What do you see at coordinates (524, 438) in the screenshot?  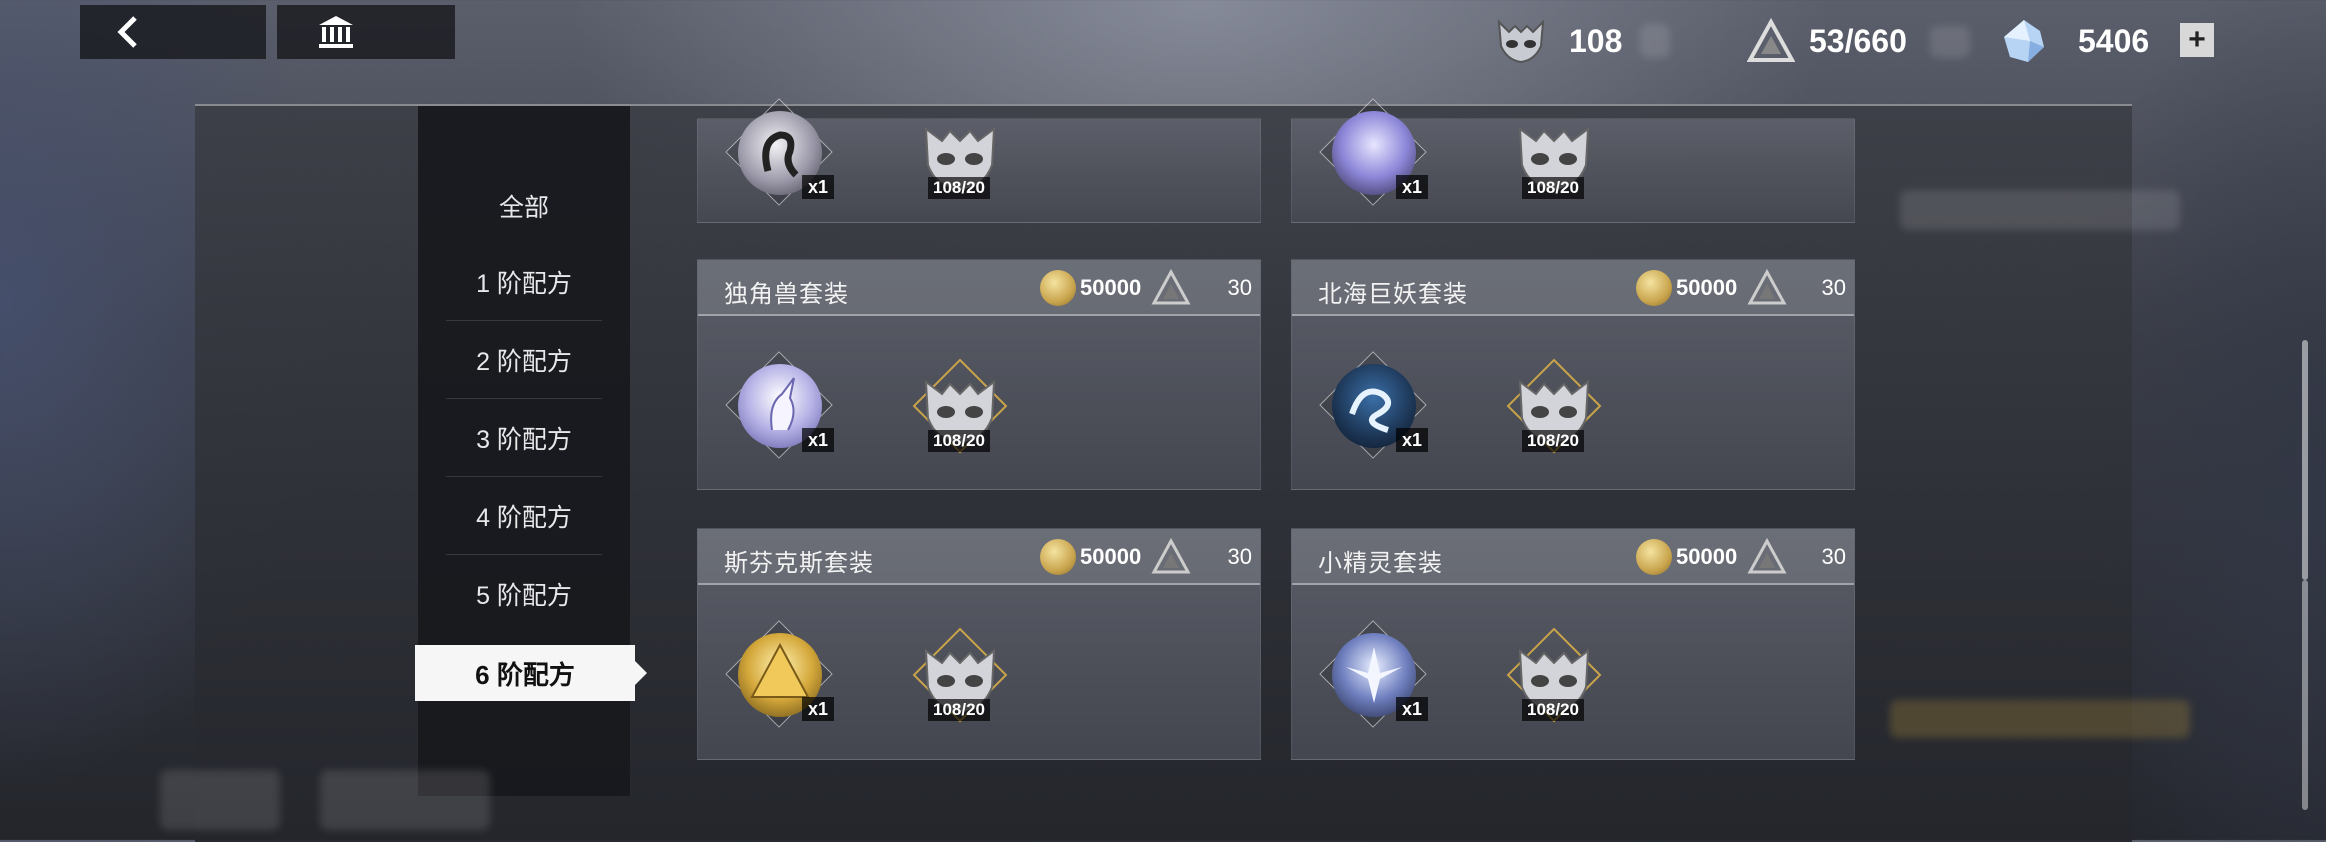 I see `sidebar-item-tier-3: 3 阶配方` at bounding box center [524, 438].